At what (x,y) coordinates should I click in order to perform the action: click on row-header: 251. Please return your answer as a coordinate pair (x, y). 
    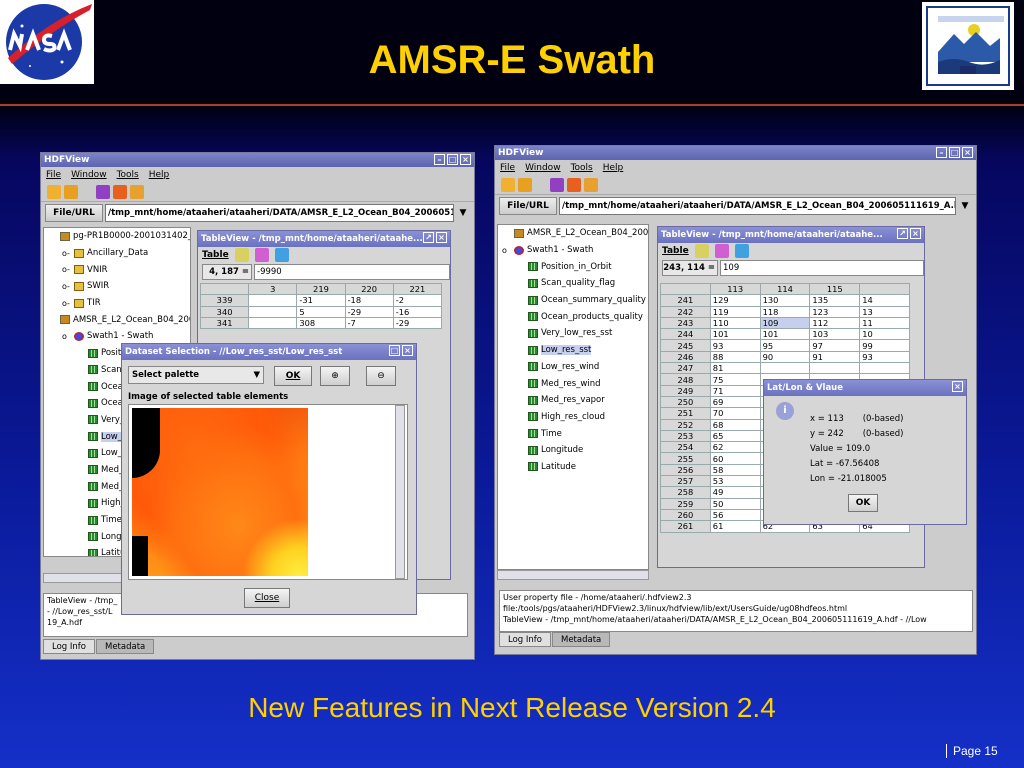
    Looking at the image, I should click on (685, 413).